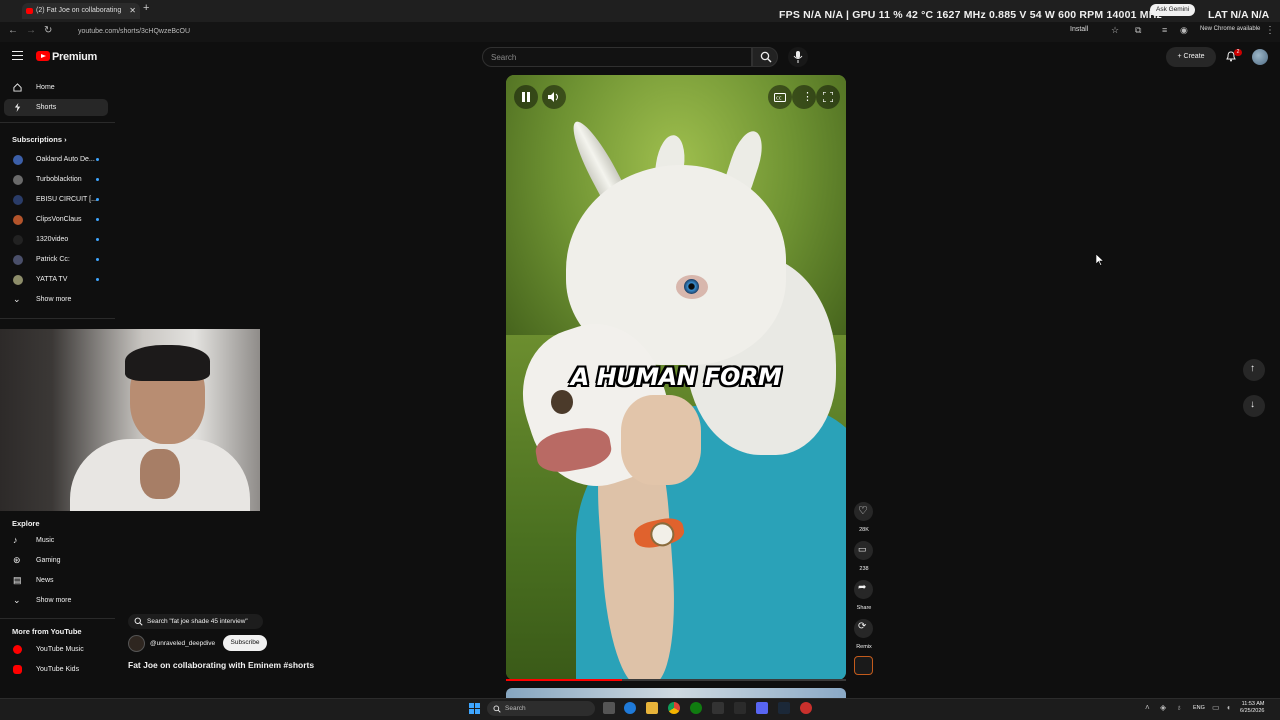  What do you see at coordinates (17, 107) in the screenshot?
I see `shorts-icon` at bounding box center [17, 107].